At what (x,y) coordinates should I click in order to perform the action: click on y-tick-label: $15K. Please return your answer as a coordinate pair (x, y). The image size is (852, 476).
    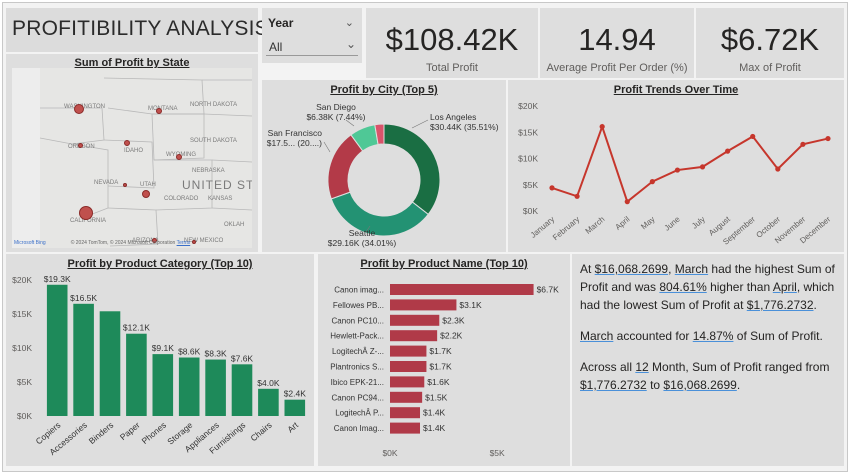
    Looking at the image, I should click on (528, 132).